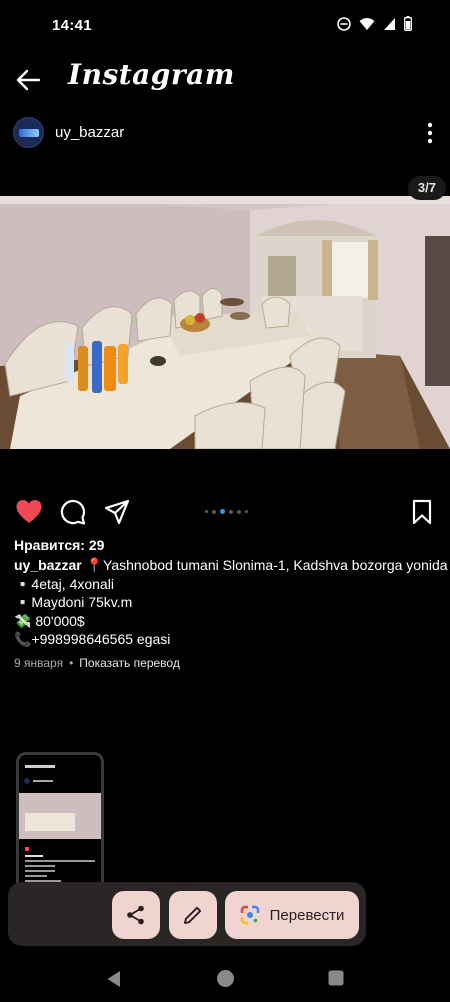 This screenshot has height=1002, width=450. I want to click on status-icons, so click(374, 23).